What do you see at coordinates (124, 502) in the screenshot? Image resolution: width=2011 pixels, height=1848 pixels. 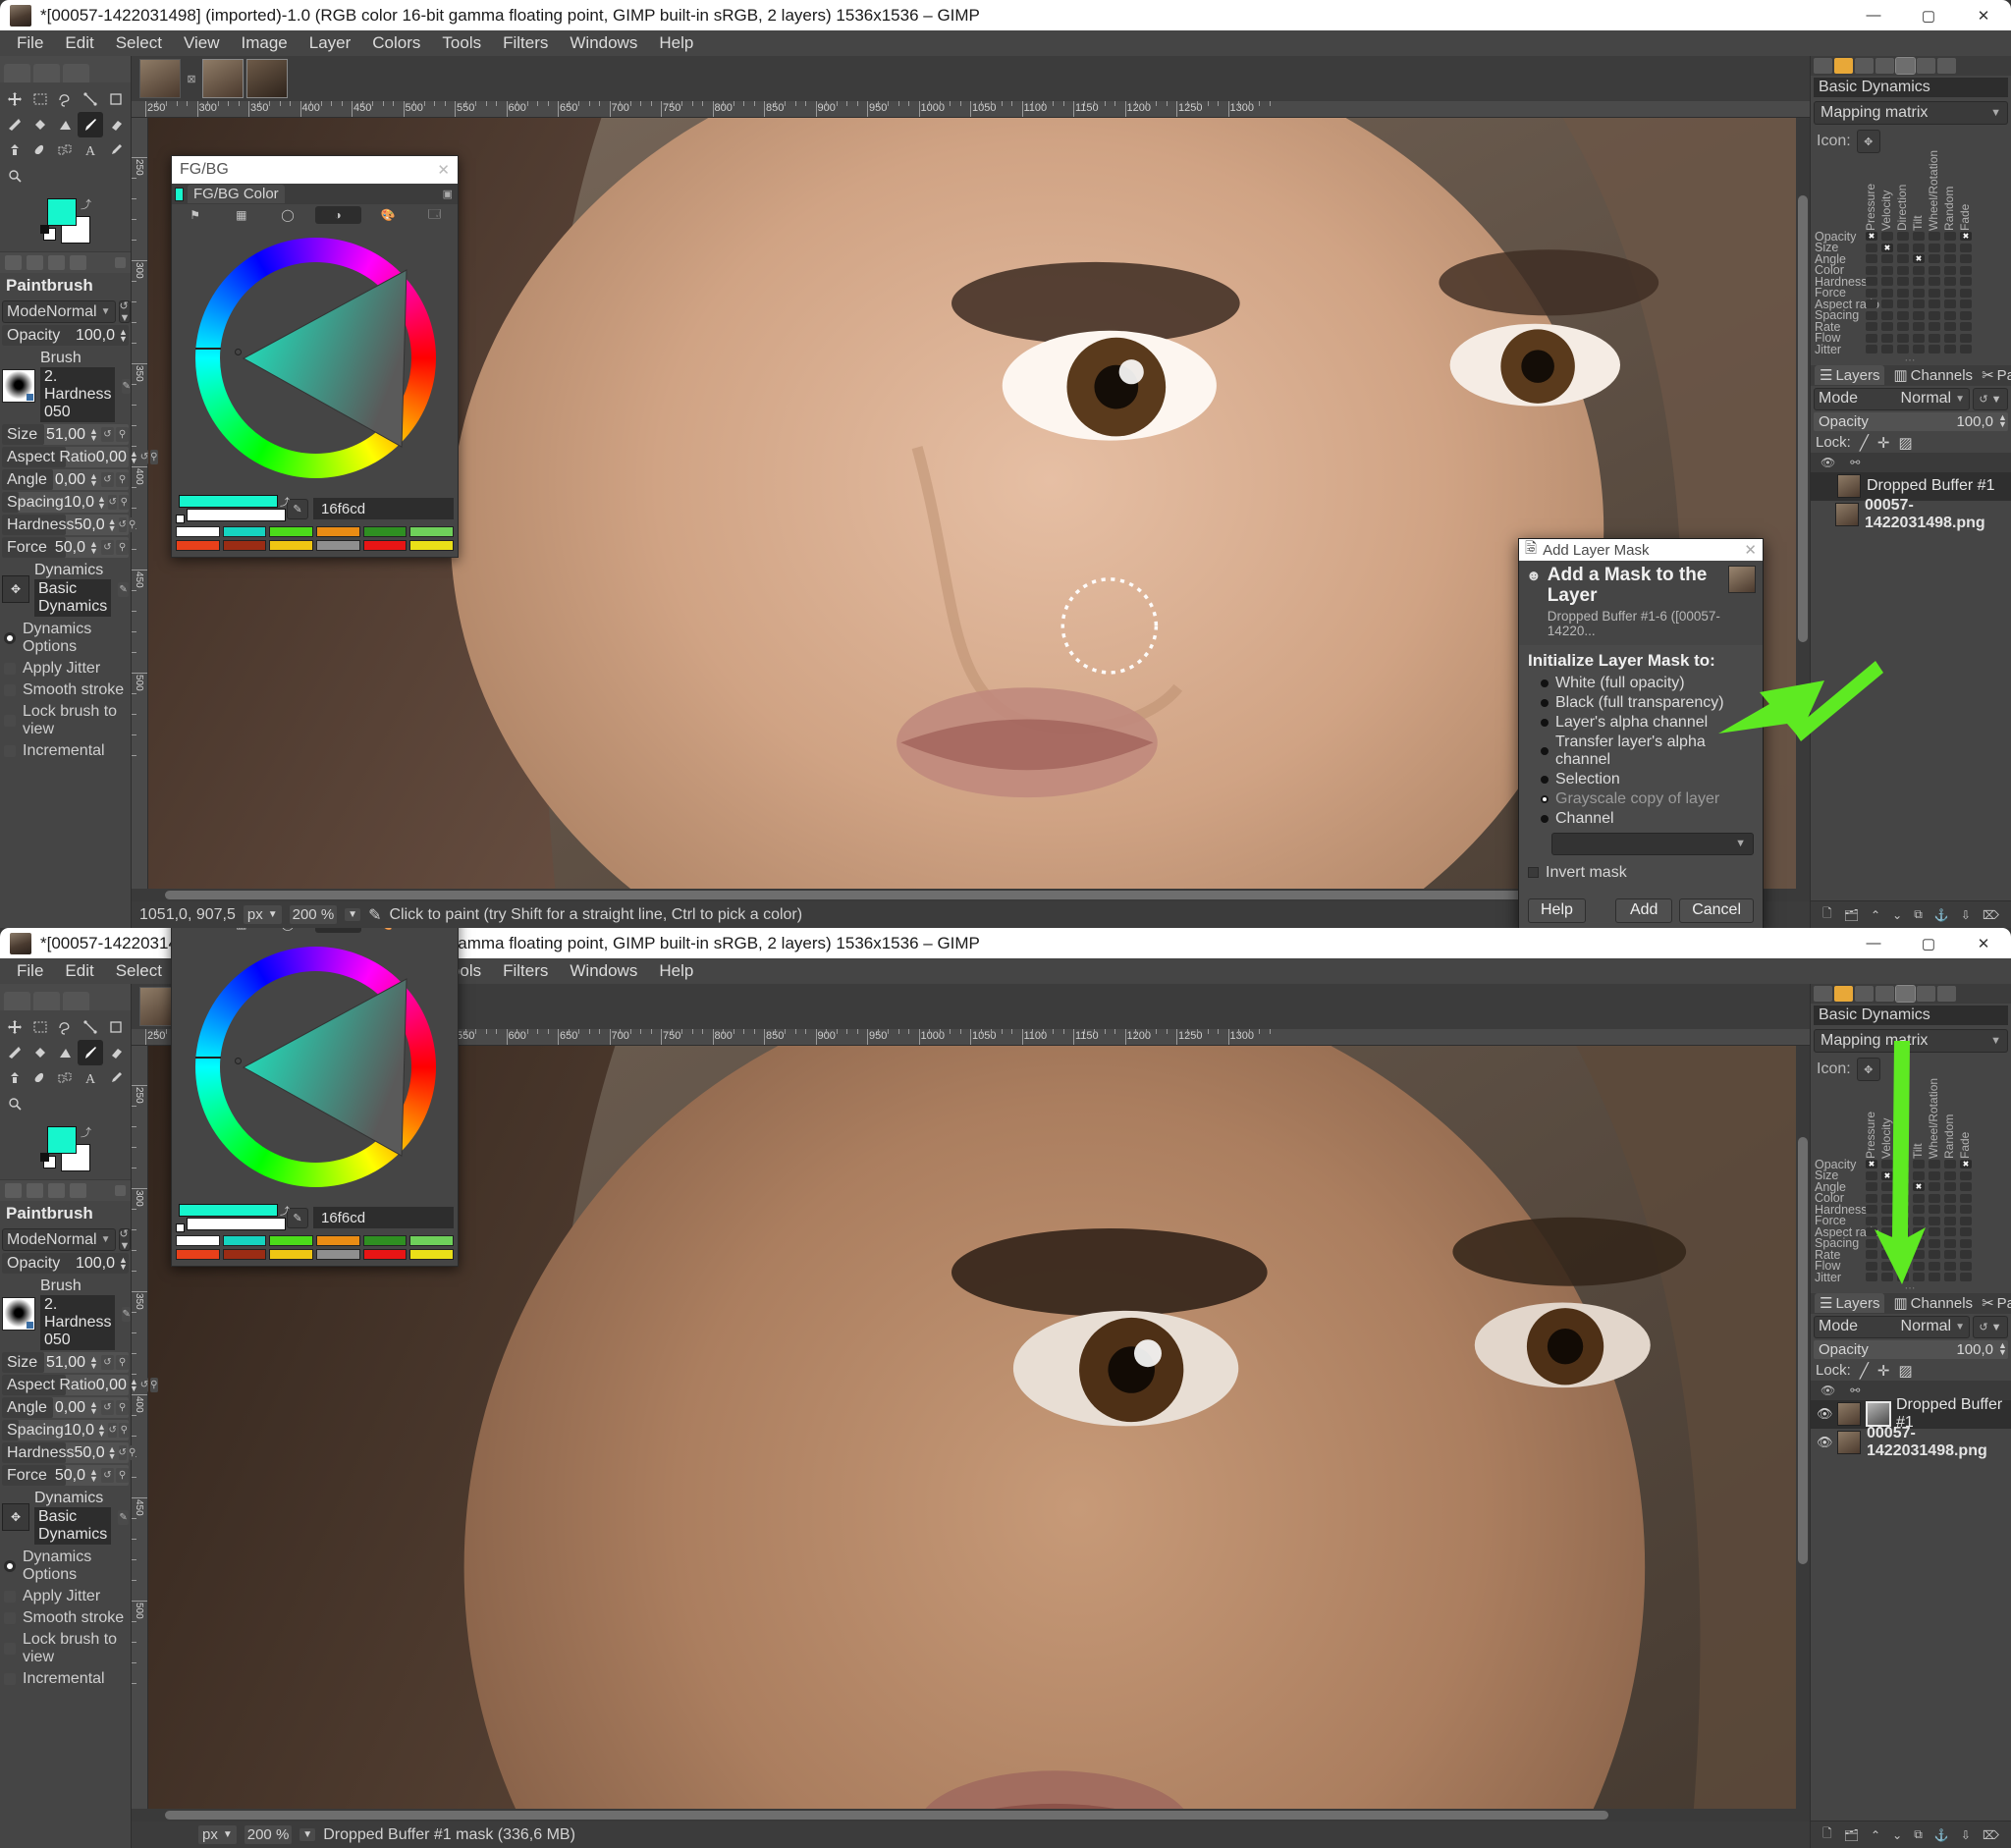 I see `spacing-dynamics-icon: ⚲` at bounding box center [124, 502].